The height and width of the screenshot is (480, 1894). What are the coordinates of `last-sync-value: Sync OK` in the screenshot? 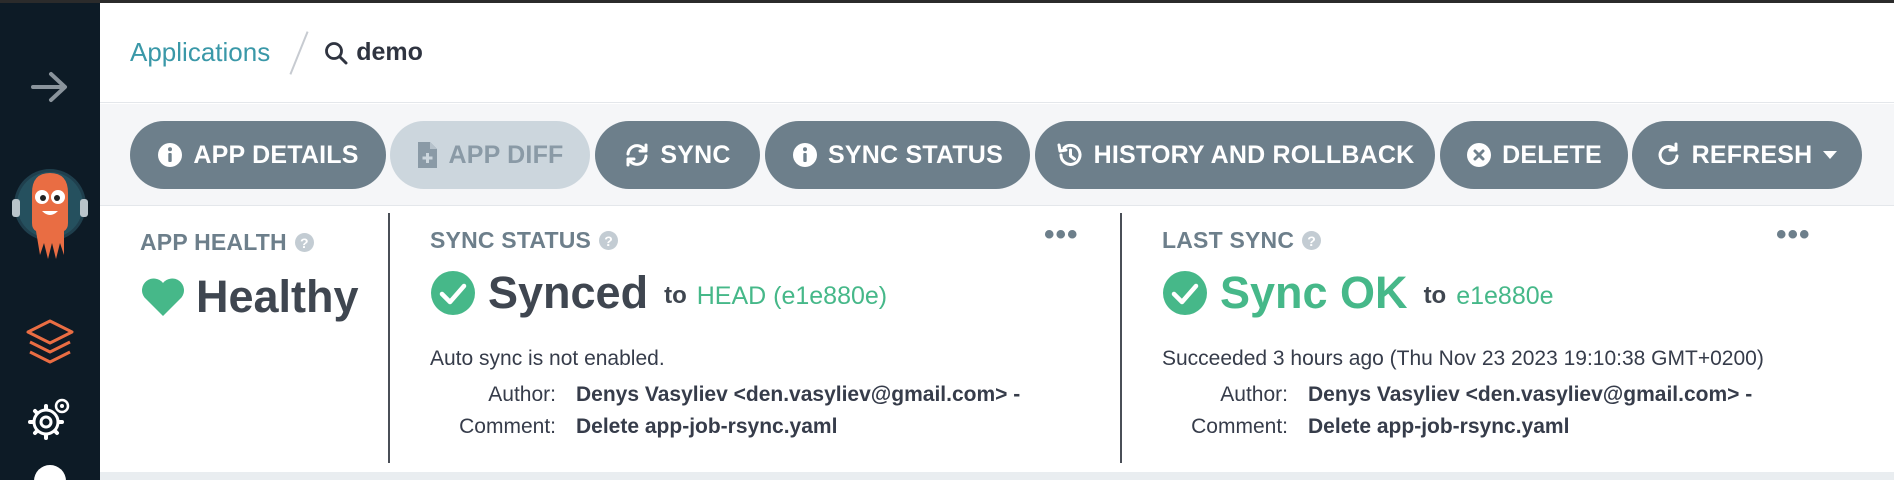 It's located at (1314, 292).